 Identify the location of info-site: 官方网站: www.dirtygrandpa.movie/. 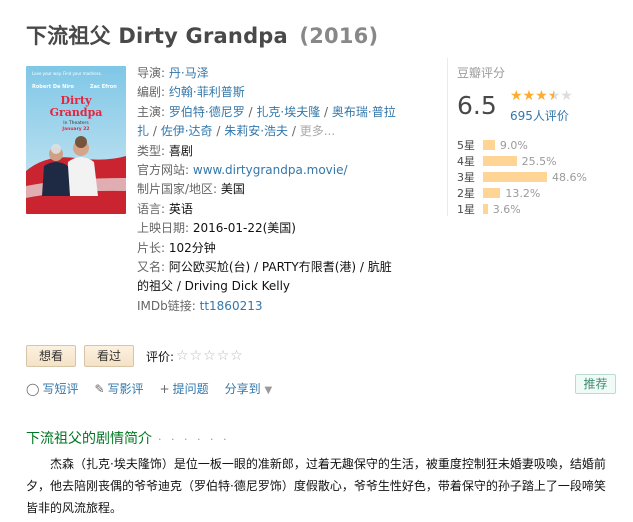
(242, 170).